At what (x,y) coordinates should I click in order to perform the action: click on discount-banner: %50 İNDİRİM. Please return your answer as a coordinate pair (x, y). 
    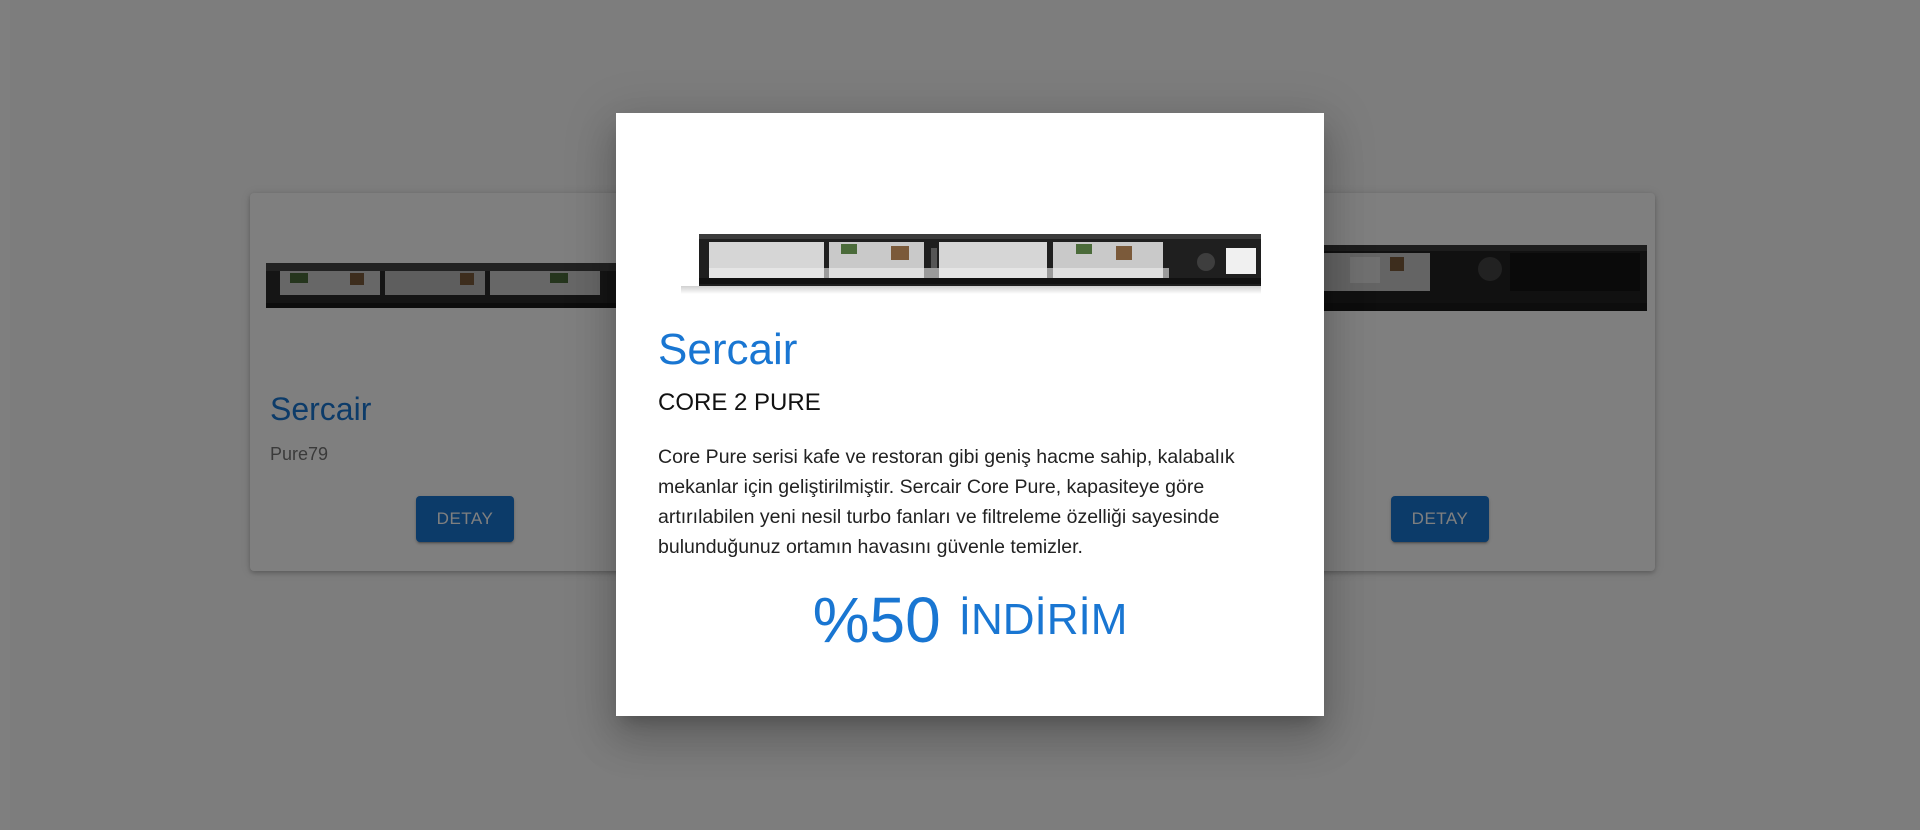
    Looking at the image, I should click on (970, 620).